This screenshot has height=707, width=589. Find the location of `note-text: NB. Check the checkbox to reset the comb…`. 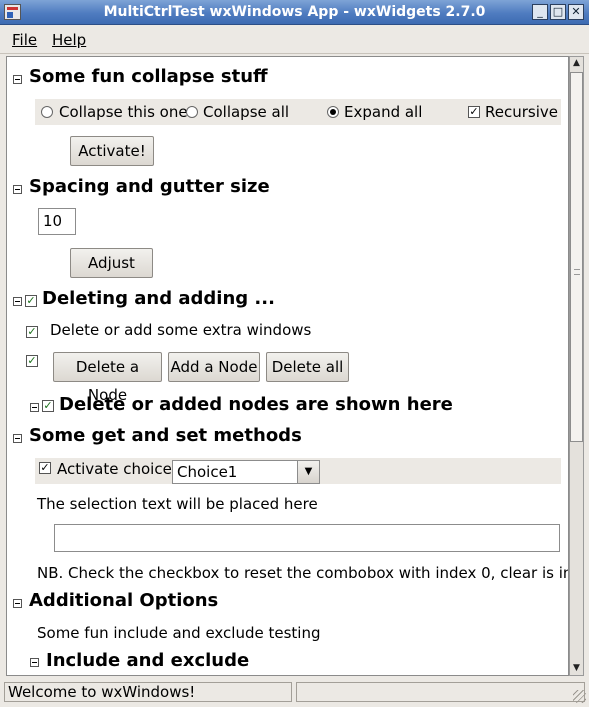

note-text: NB. Check the checkbox to reset the comb… is located at coordinates (303, 573).